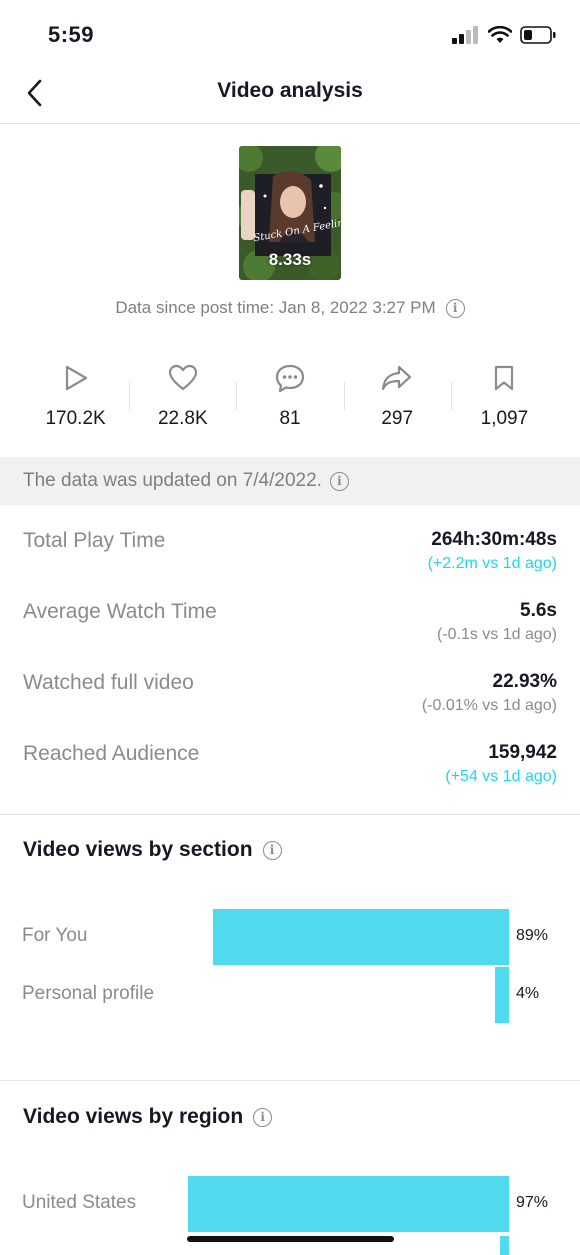  What do you see at coordinates (79, 1202) in the screenshot?
I see `bar-label: United States` at bounding box center [79, 1202].